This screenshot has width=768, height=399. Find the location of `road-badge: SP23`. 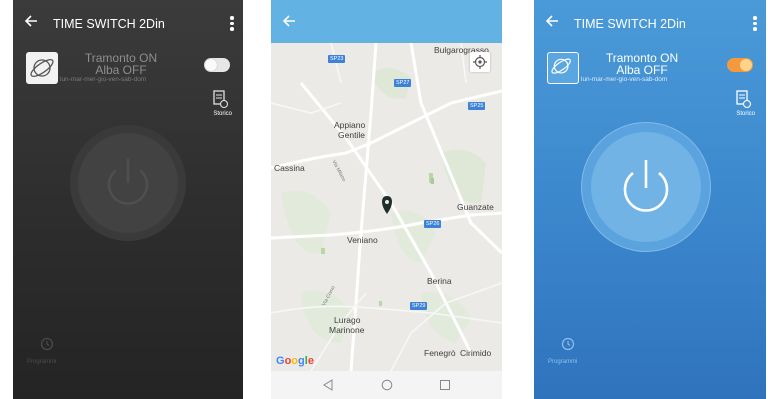

road-badge: SP23 is located at coordinates (337, 59).